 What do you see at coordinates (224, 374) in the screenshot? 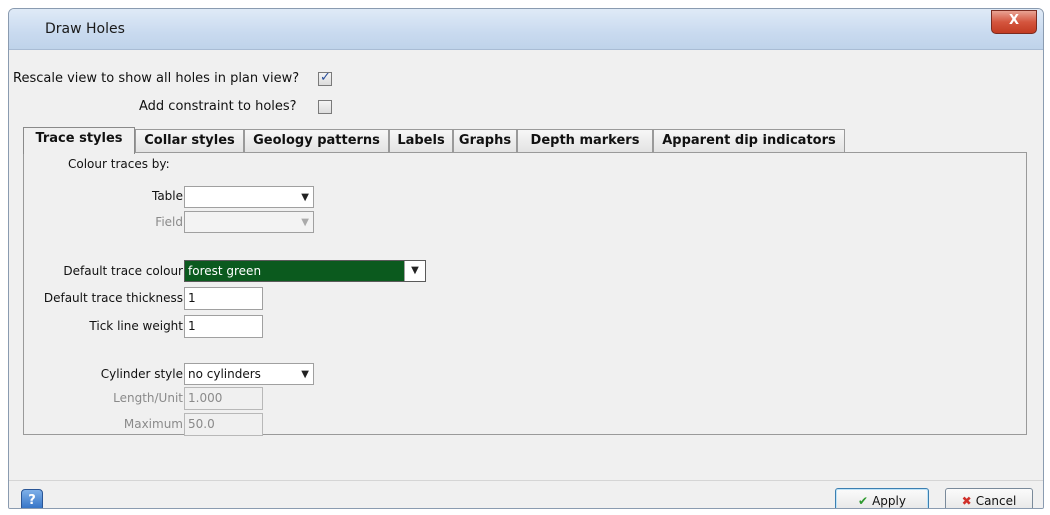
I see `cylinder-select-value: no cylinders` at bounding box center [224, 374].